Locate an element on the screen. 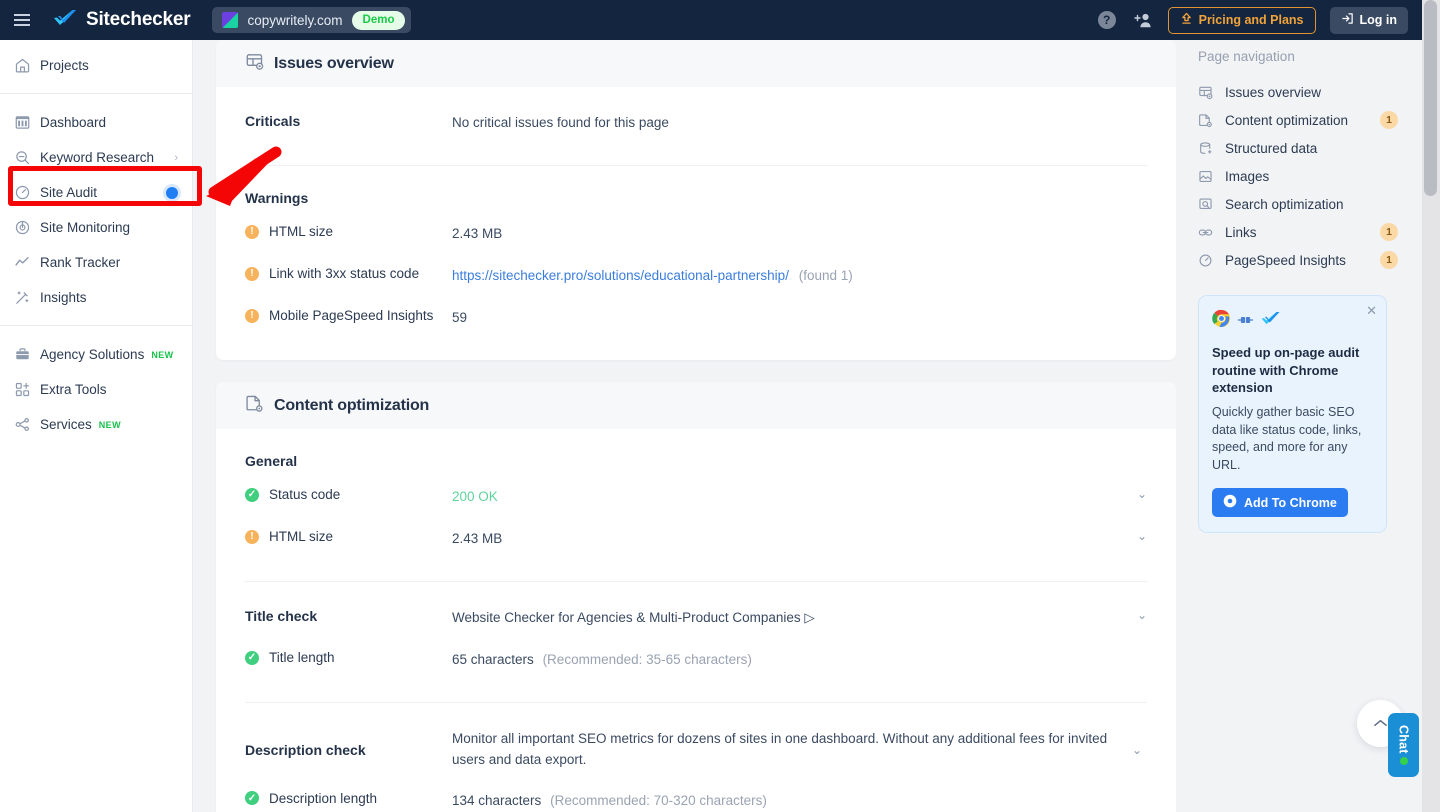 Image resolution: width=1440 pixels, height=812 pixels. sidebar-label: Insights is located at coordinates (63, 297).